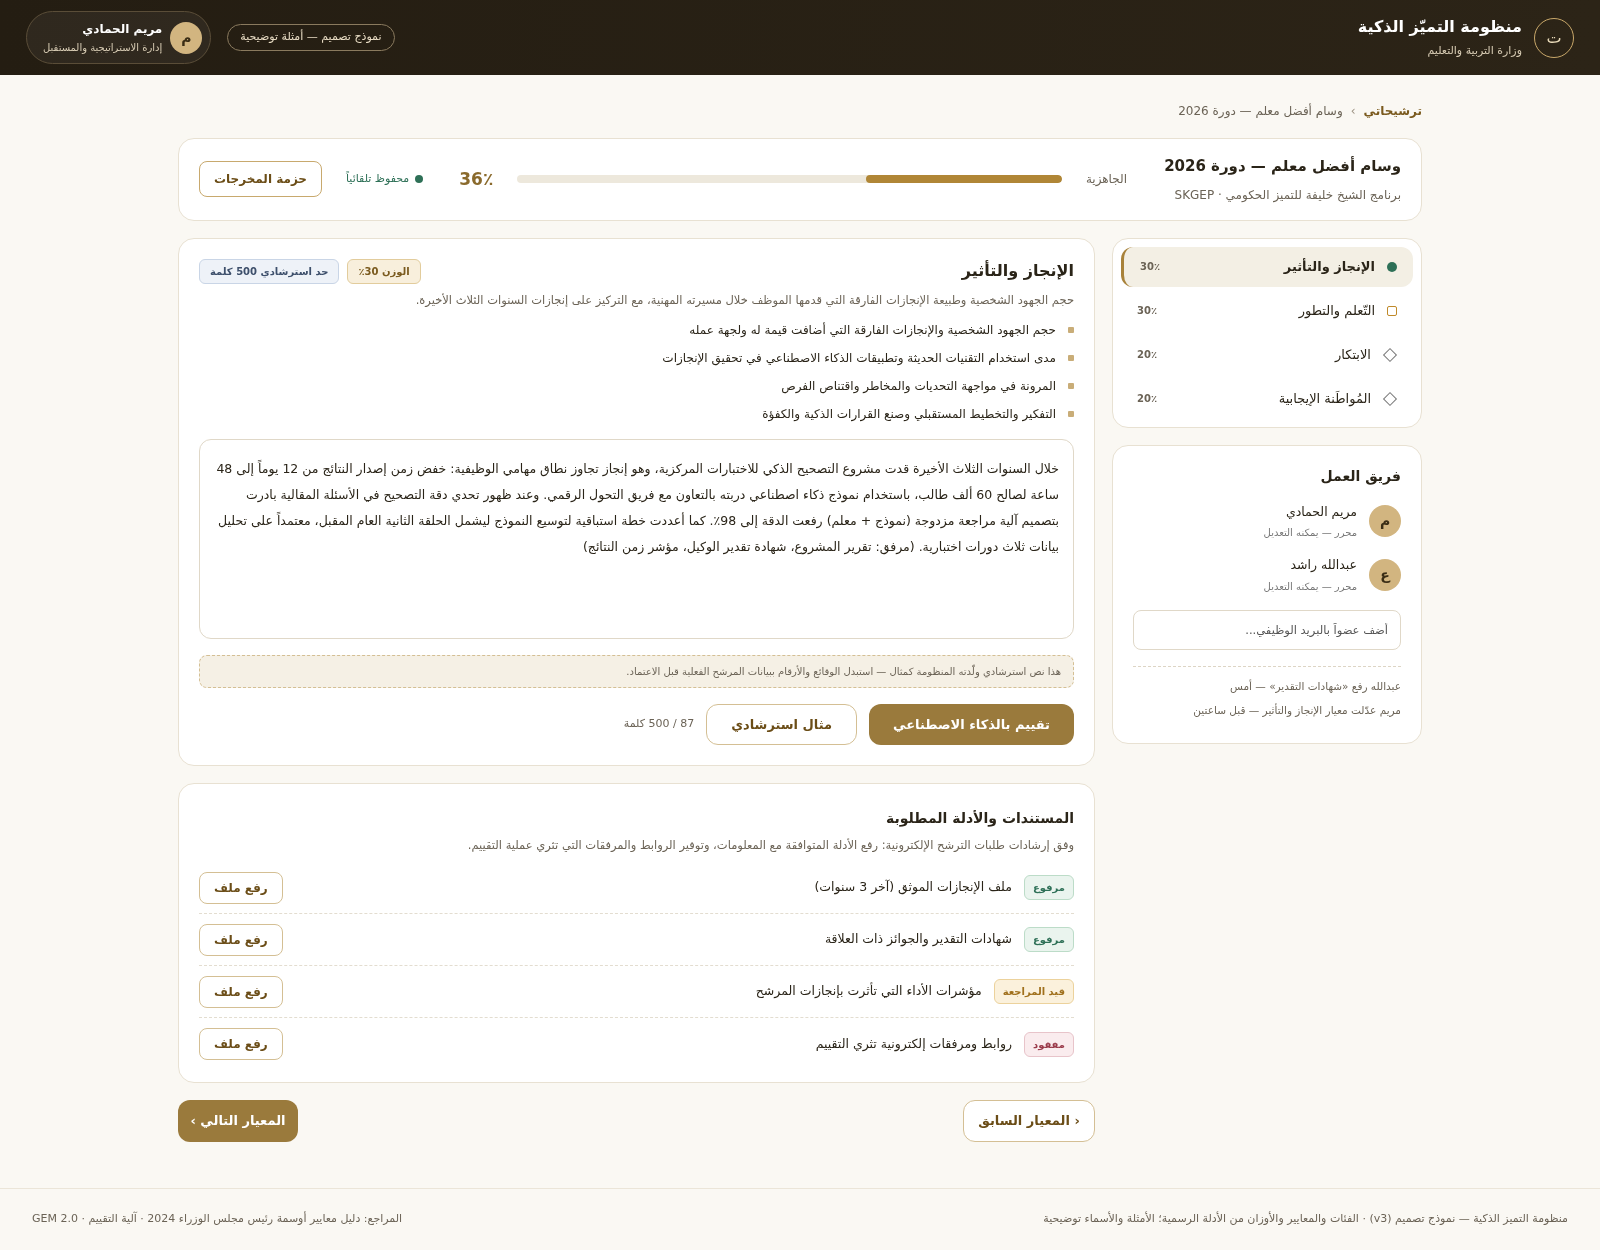  What do you see at coordinates (217, 1219) in the screenshot?
I see `footer-references: المراجع: دليل معايير أوسمة رئيس مجلس الوزراء 2024 · آلية التقييم · GEM 2.0` at bounding box center [217, 1219].